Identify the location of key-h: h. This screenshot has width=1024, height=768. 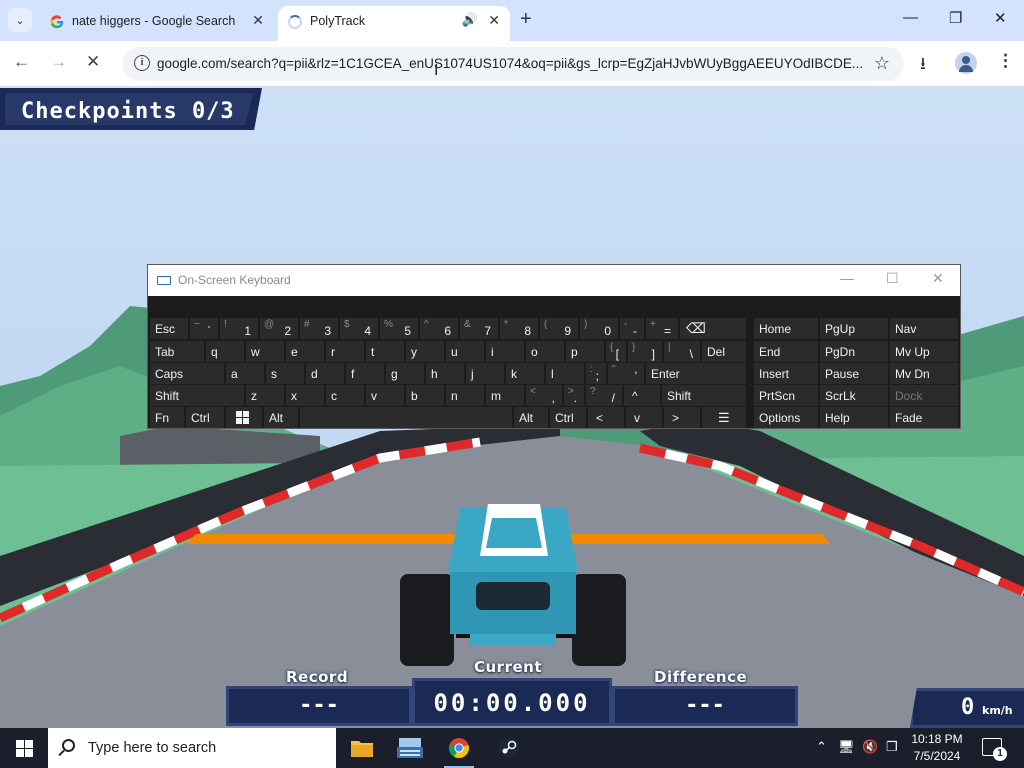
(445, 373).